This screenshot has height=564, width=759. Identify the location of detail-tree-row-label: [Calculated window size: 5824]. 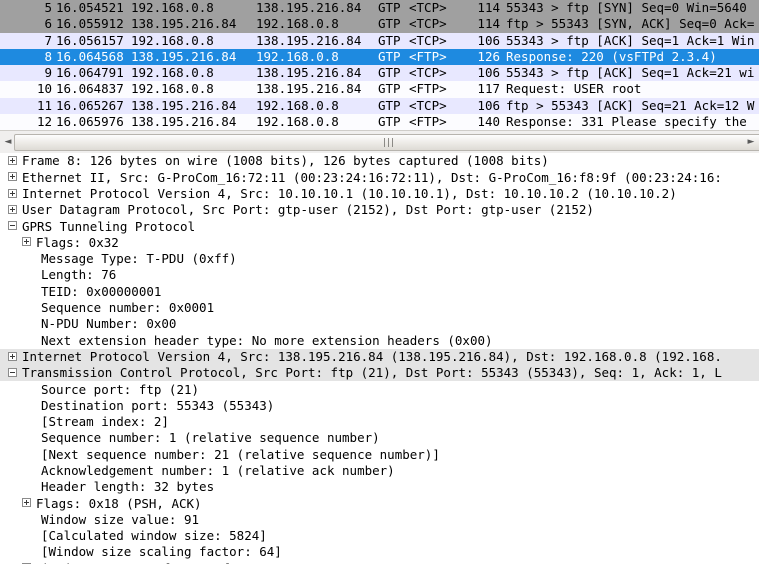
(154, 536).